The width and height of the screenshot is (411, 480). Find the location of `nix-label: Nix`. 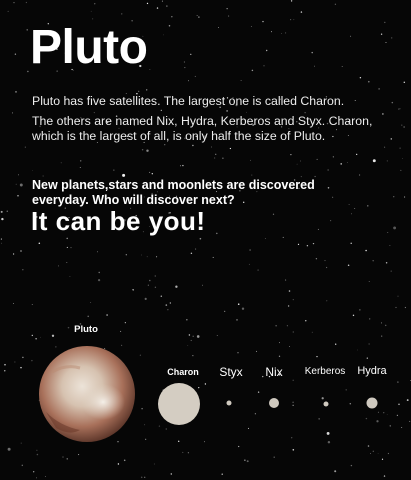

nix-label: Nix is located at coordinates (274, 372).